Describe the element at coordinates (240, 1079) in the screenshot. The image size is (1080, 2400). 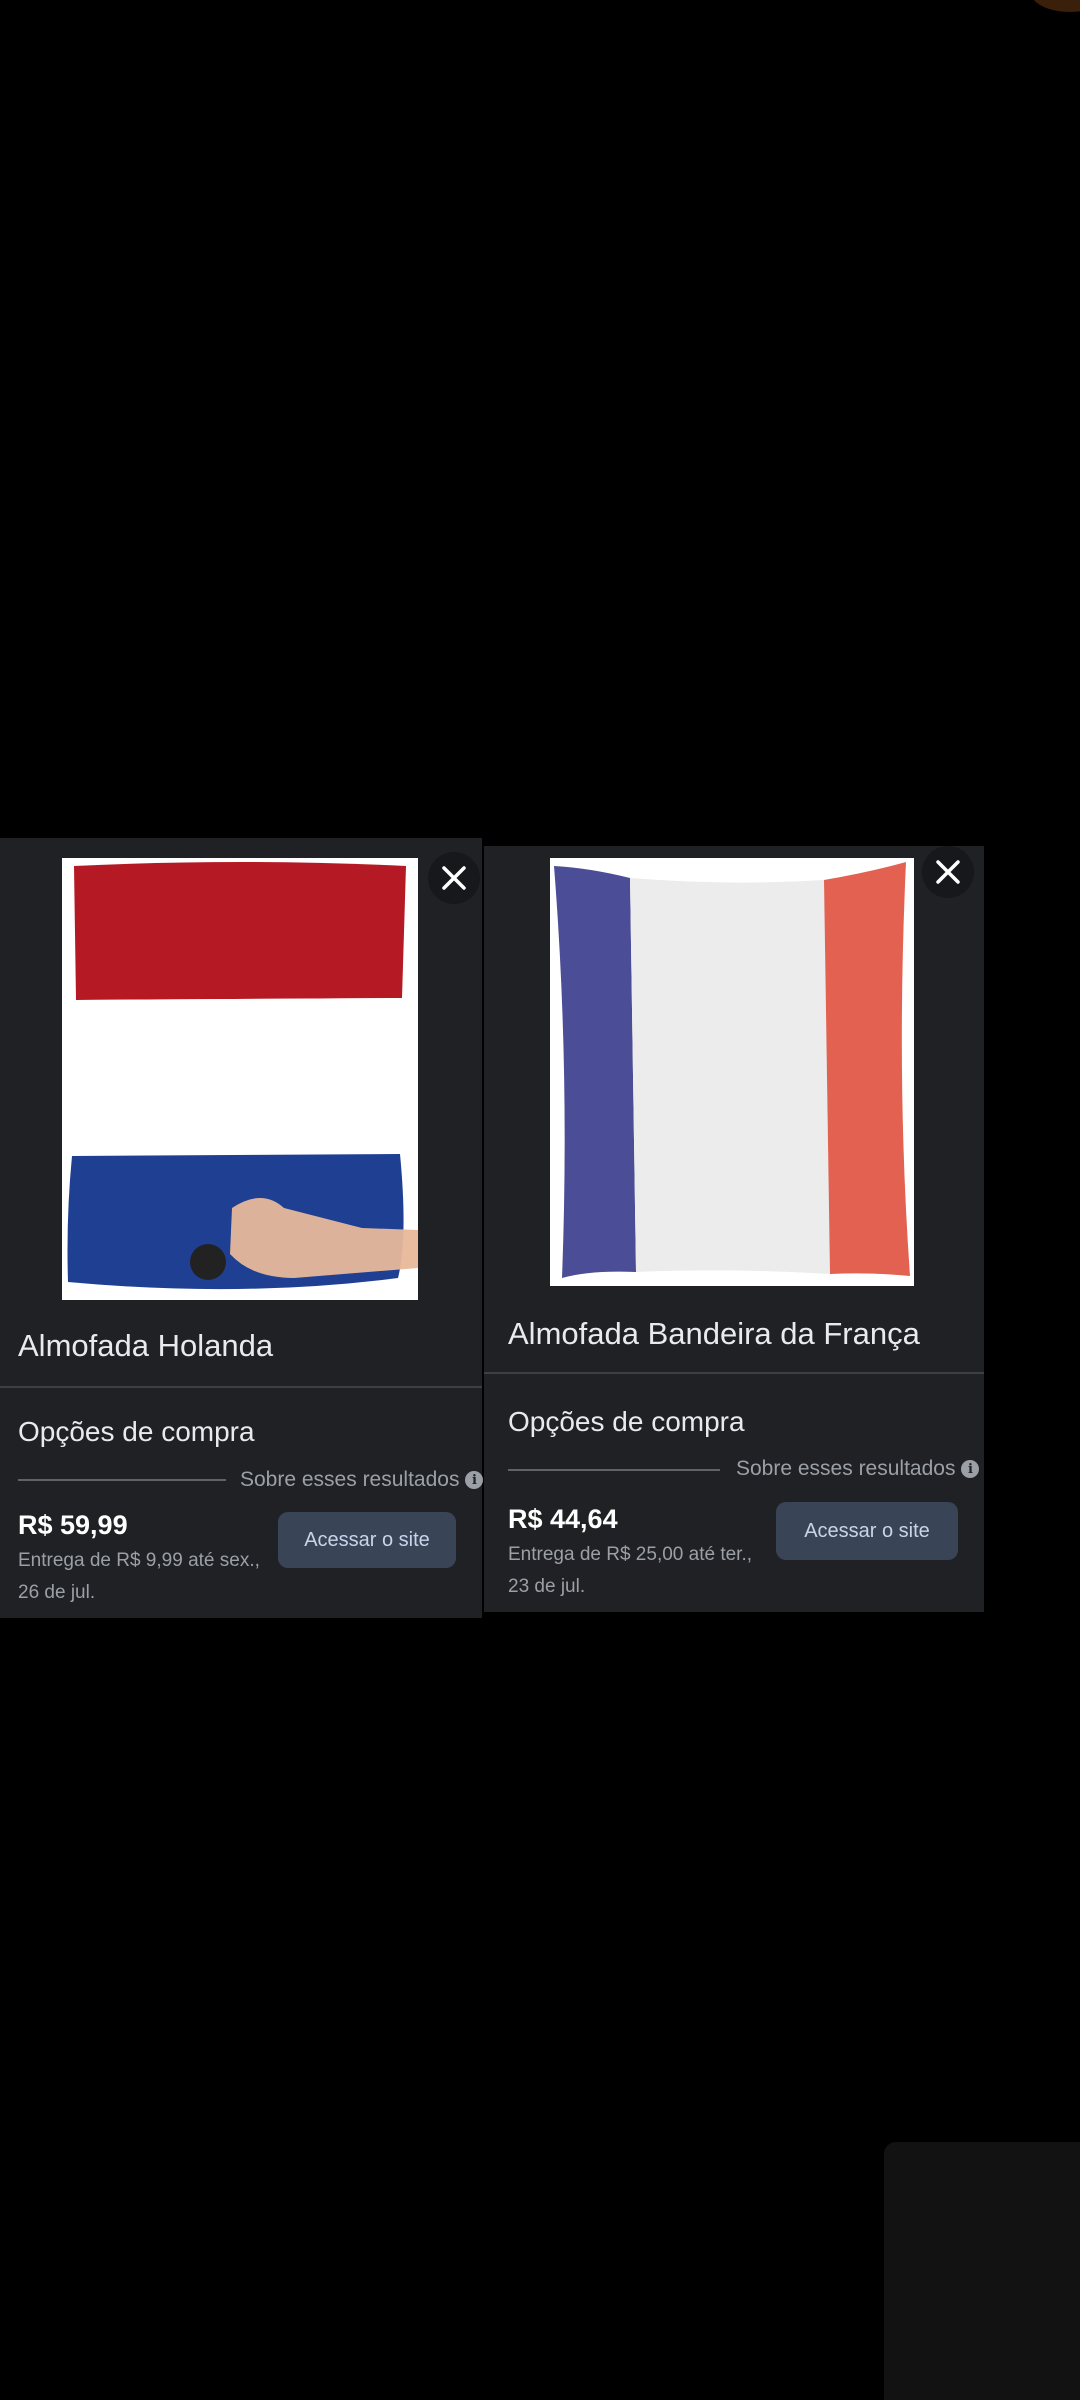
I see `product-image-netherlands-pillow` at that location.